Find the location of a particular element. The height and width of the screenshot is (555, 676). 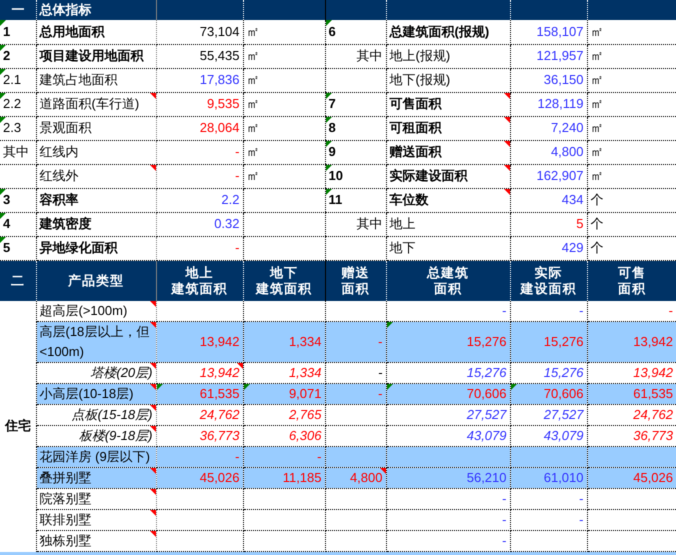

product-type: 塔楼(20层) is located at coordinates (96, 373).